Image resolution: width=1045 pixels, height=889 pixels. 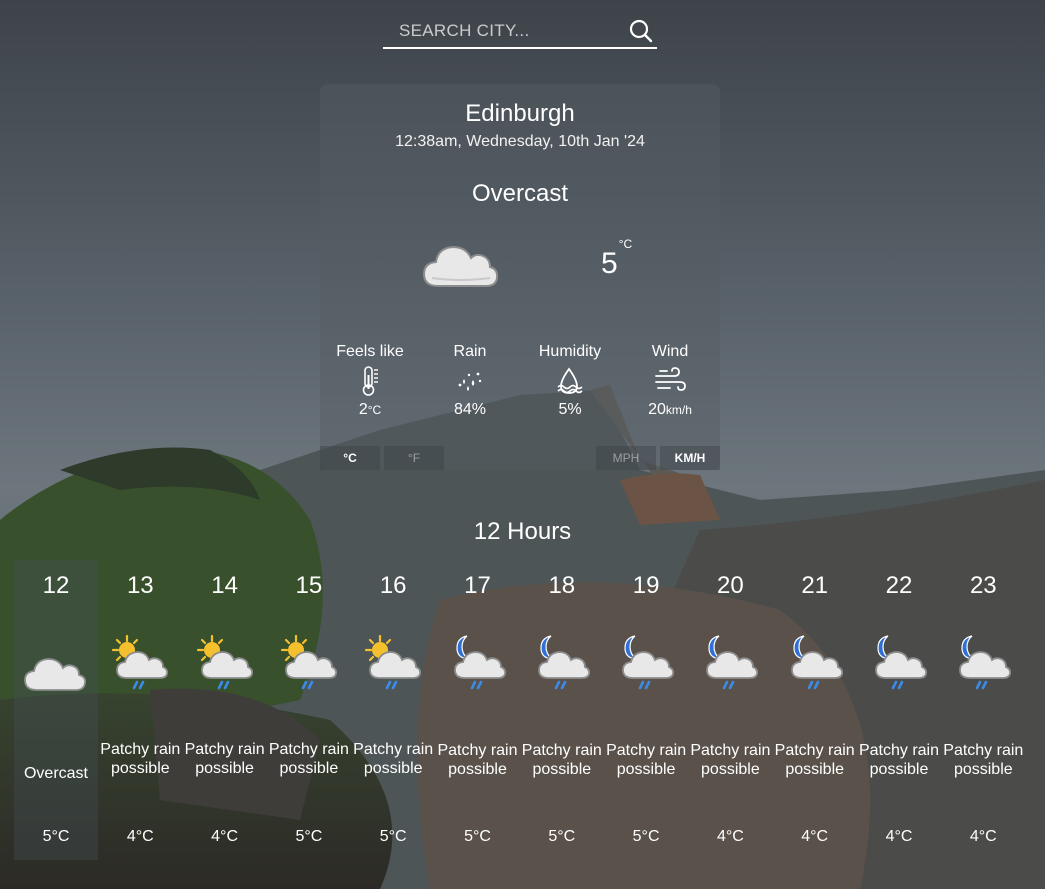 I want to click on hour-item: 21 Patchy rain possible 4°C, so click(x=815, y=710).